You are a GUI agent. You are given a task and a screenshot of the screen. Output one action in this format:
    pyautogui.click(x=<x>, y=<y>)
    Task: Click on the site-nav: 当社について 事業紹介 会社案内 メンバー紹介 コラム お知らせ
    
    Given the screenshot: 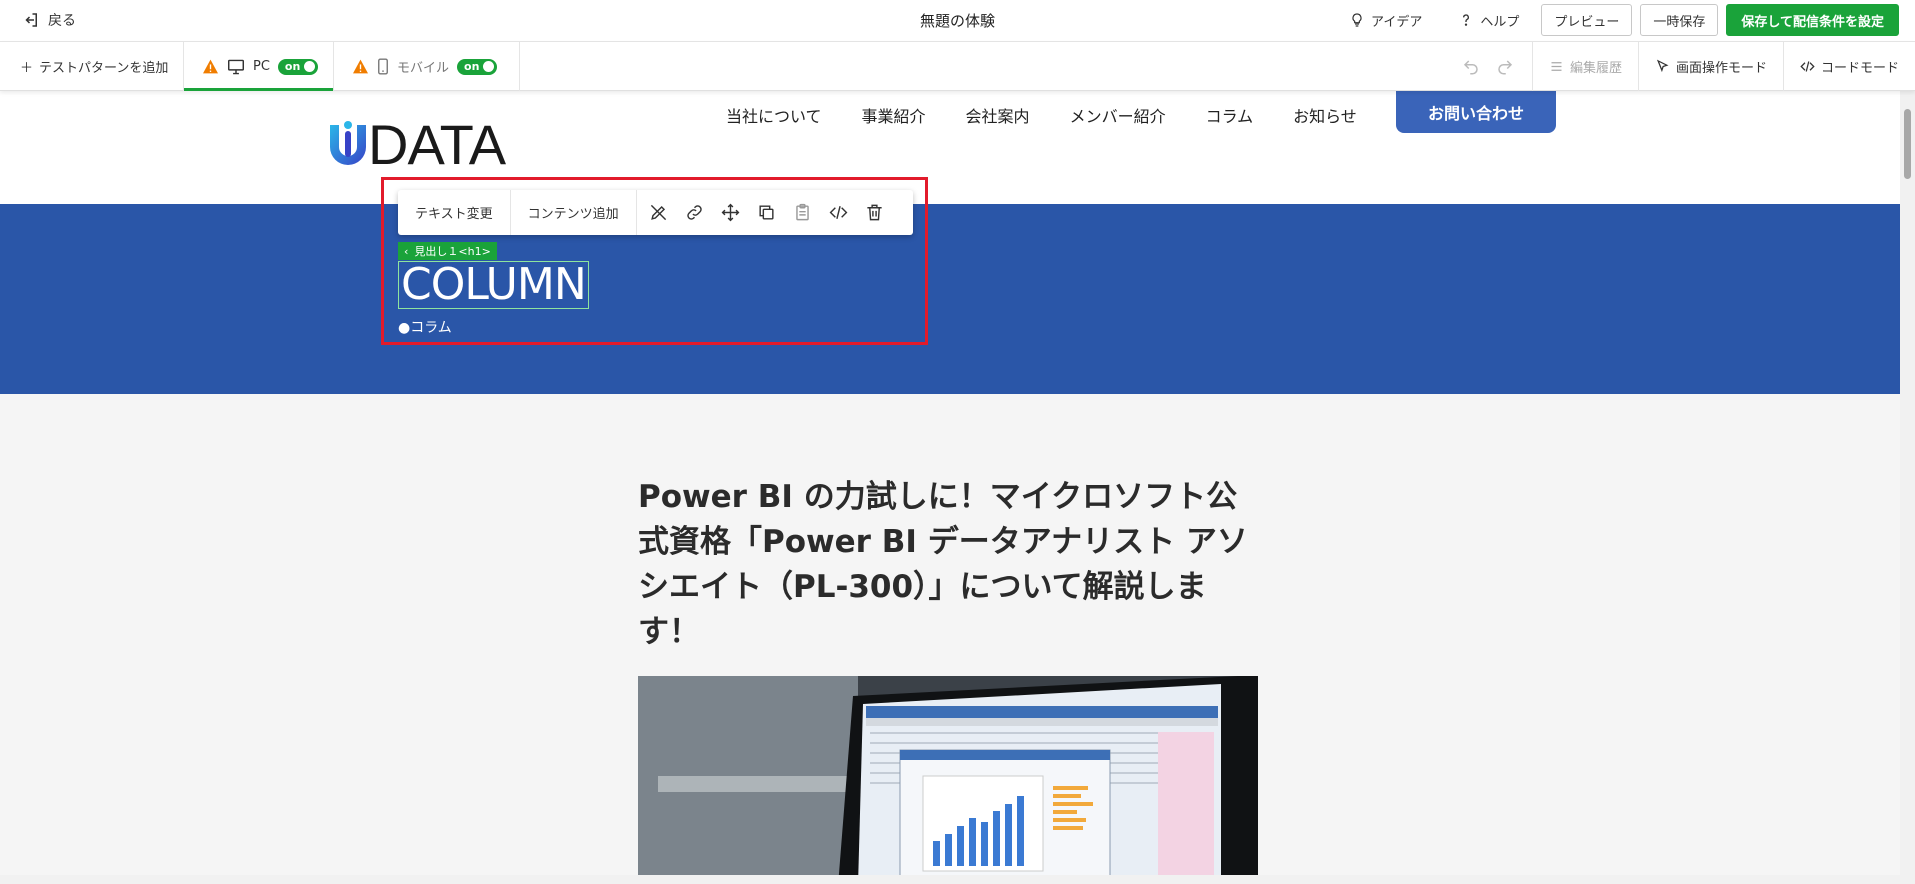 What is the action you would take?
    pyautogui.click(x=1061, y=115)
    